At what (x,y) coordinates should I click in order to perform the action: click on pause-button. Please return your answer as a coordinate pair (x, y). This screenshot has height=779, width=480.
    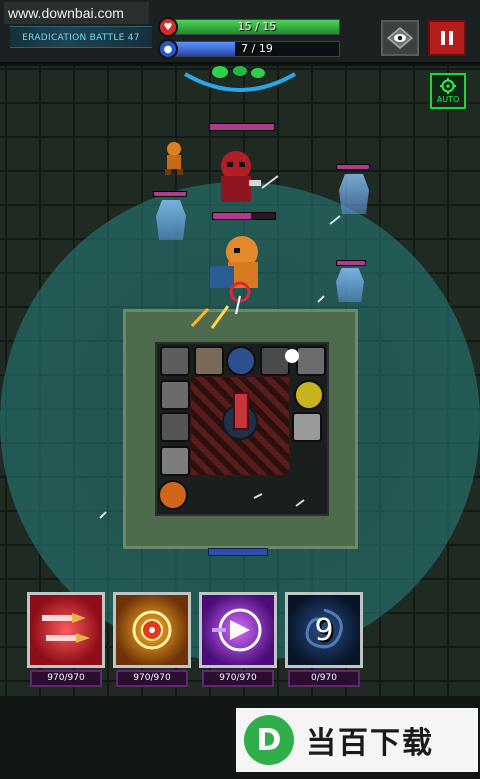
    Looking at the image, I should click on (447, 38).